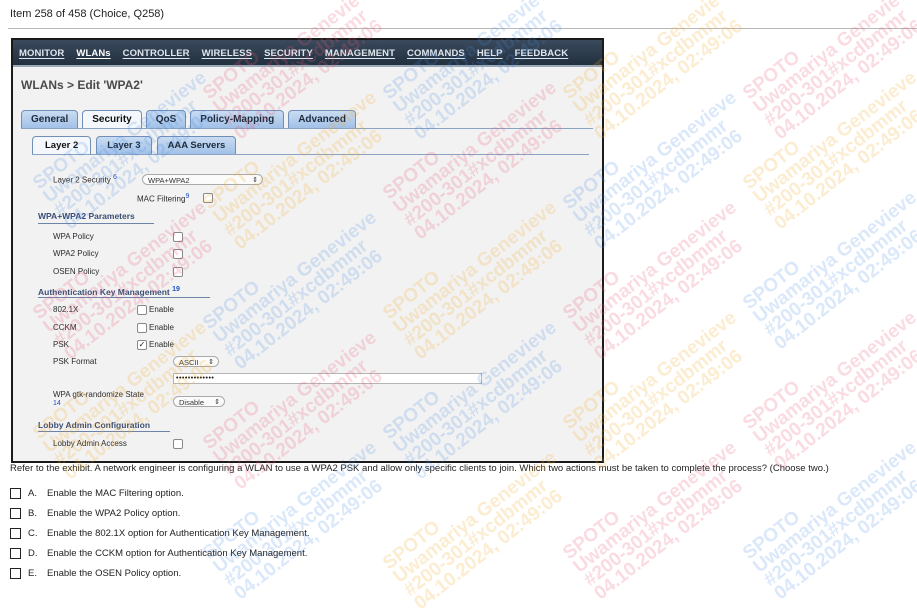 The height and width of the screenshot is (614, 917). Describe the element at coordinates (310, 154) in the screenshot. I see `subtab-divider` at that location.